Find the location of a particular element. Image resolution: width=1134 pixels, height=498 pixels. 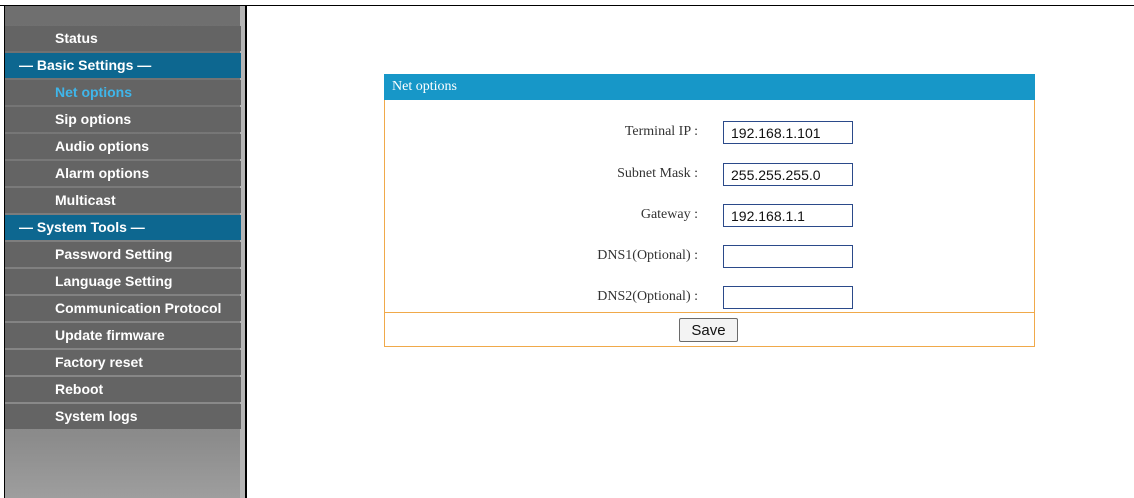

sidebar-item-communication-protocol: Communication Protocol is located at coordinates (123, 308).